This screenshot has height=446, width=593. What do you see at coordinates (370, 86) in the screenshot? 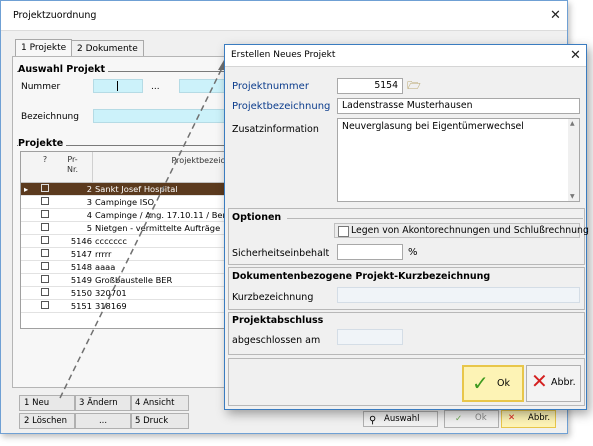
I see `projektnummer-input: 5154` at bounding box center [370, 86].